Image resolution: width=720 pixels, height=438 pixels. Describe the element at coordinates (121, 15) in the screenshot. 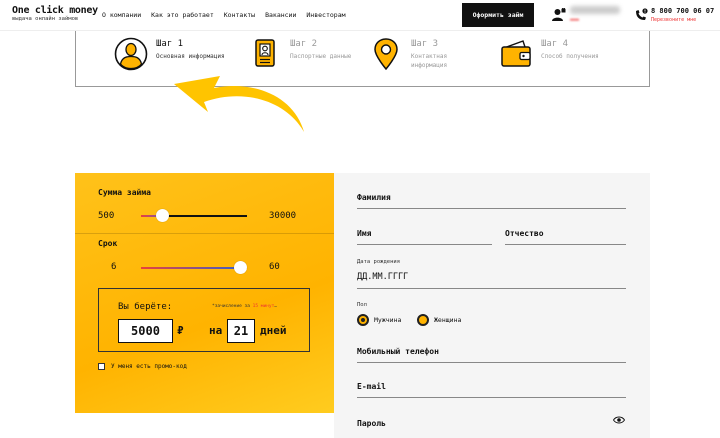

I see `nav-about: О компании` at that location.